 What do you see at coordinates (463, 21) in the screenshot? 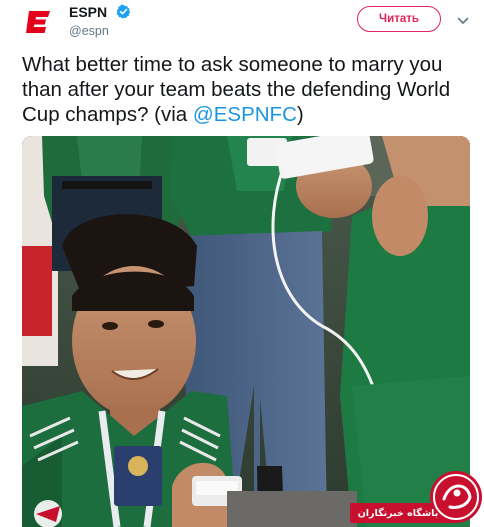
I see `chevron-down-icon` at bounding box center [463, 21].